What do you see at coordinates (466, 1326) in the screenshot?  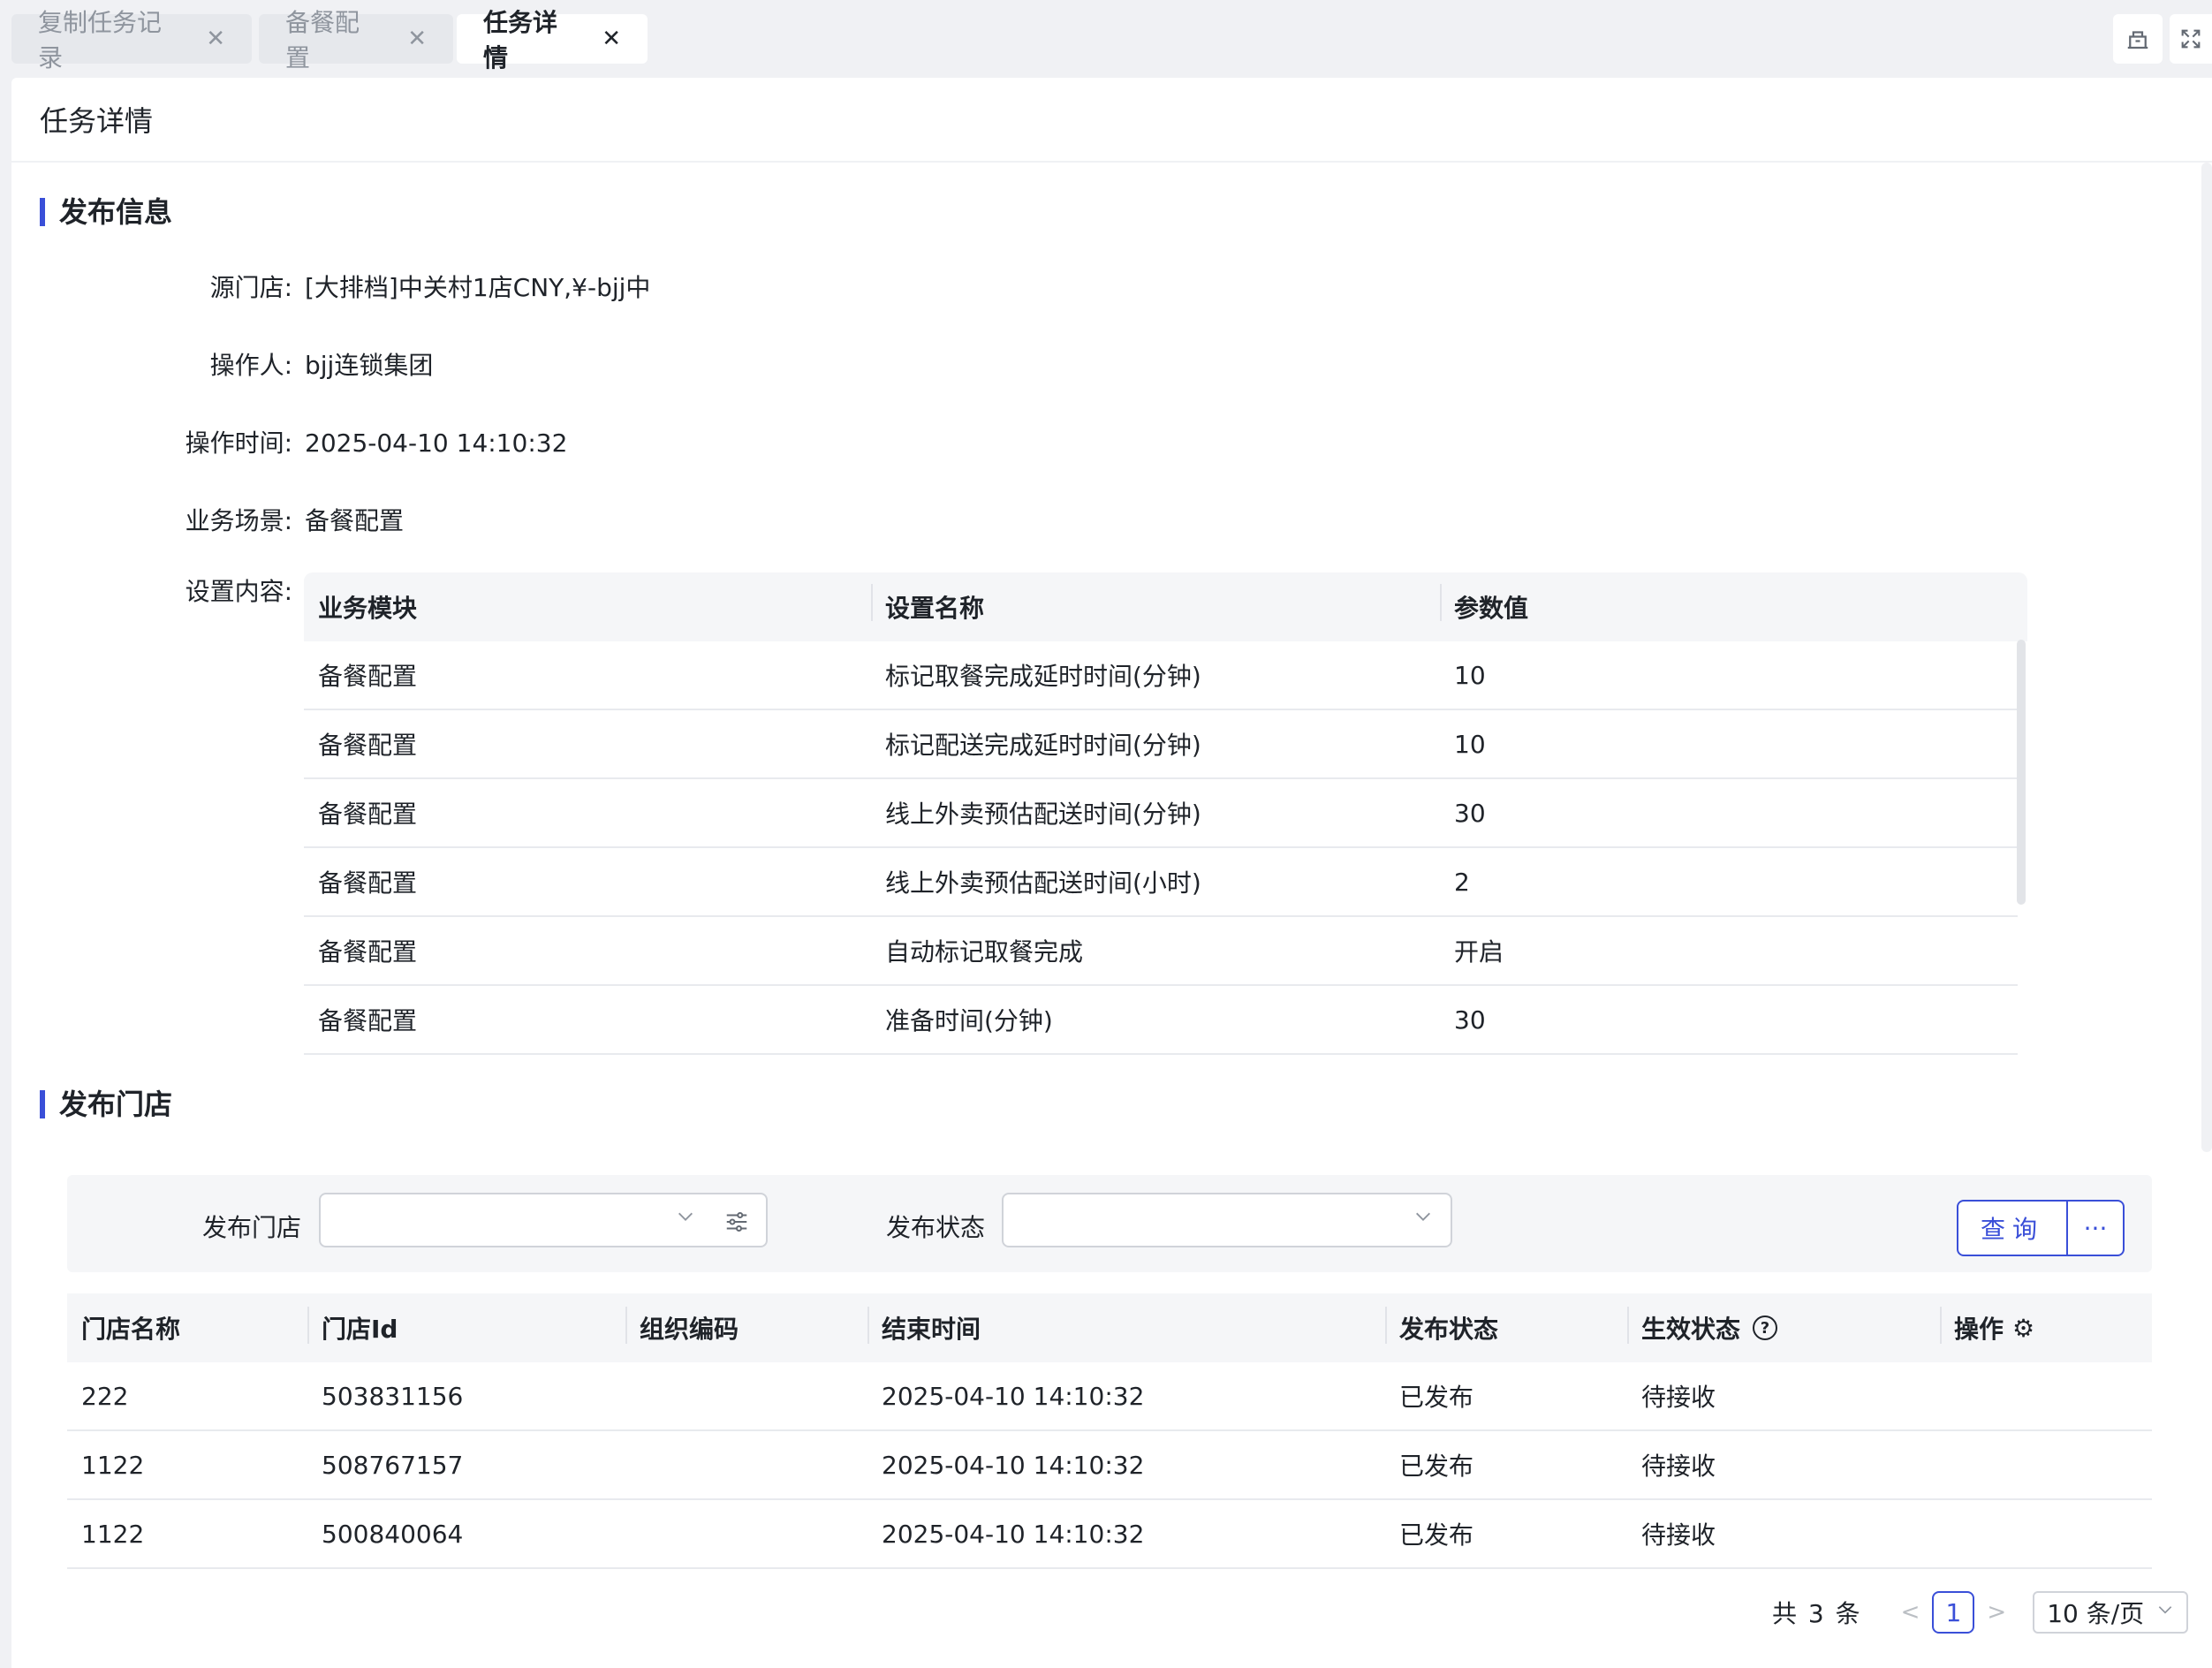 I see `column-header: 门店Id` at bounding box center [466, 1326].